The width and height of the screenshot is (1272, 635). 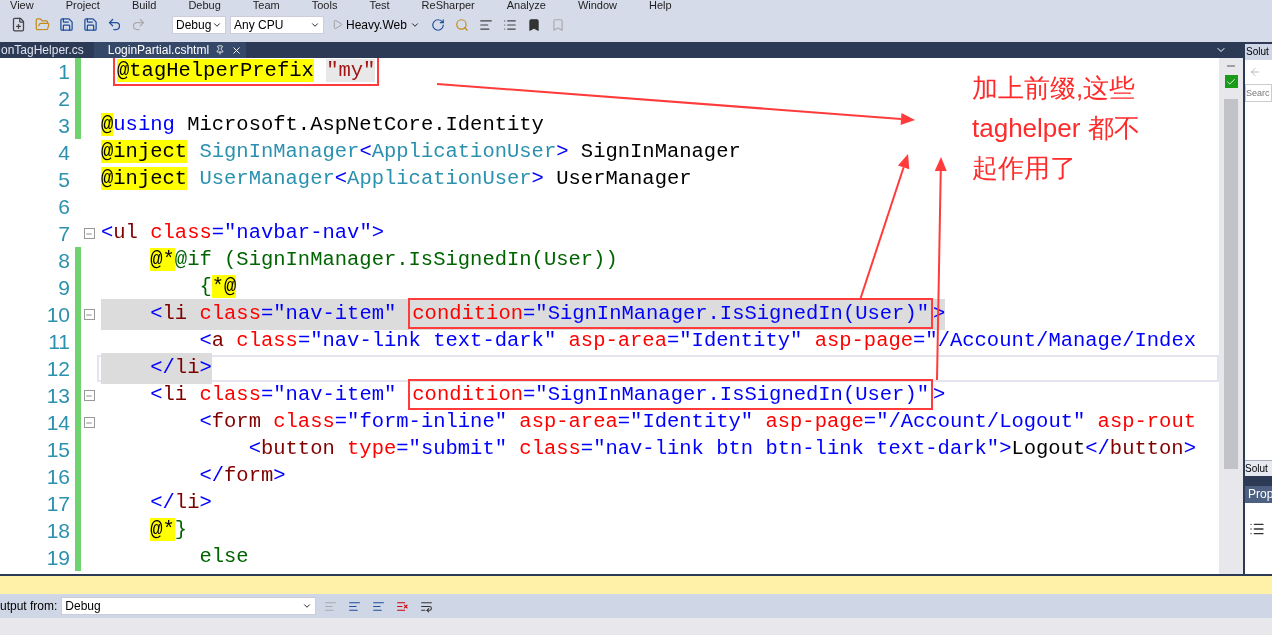 What do you see at coordinates (58, 422) in the screenshot?
I see `line-number: 14` at bounding box center [58, 422].